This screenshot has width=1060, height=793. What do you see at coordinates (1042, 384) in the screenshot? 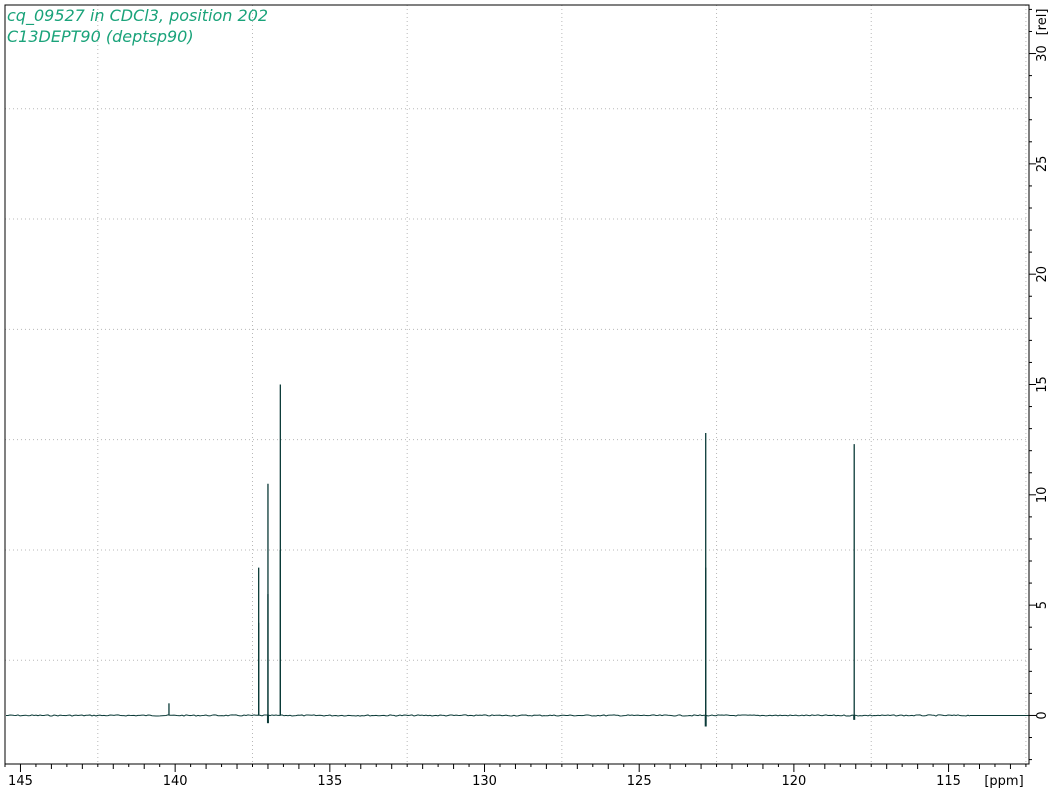
I see `y-tick-label: 15` at bounding box center [1042, 384].